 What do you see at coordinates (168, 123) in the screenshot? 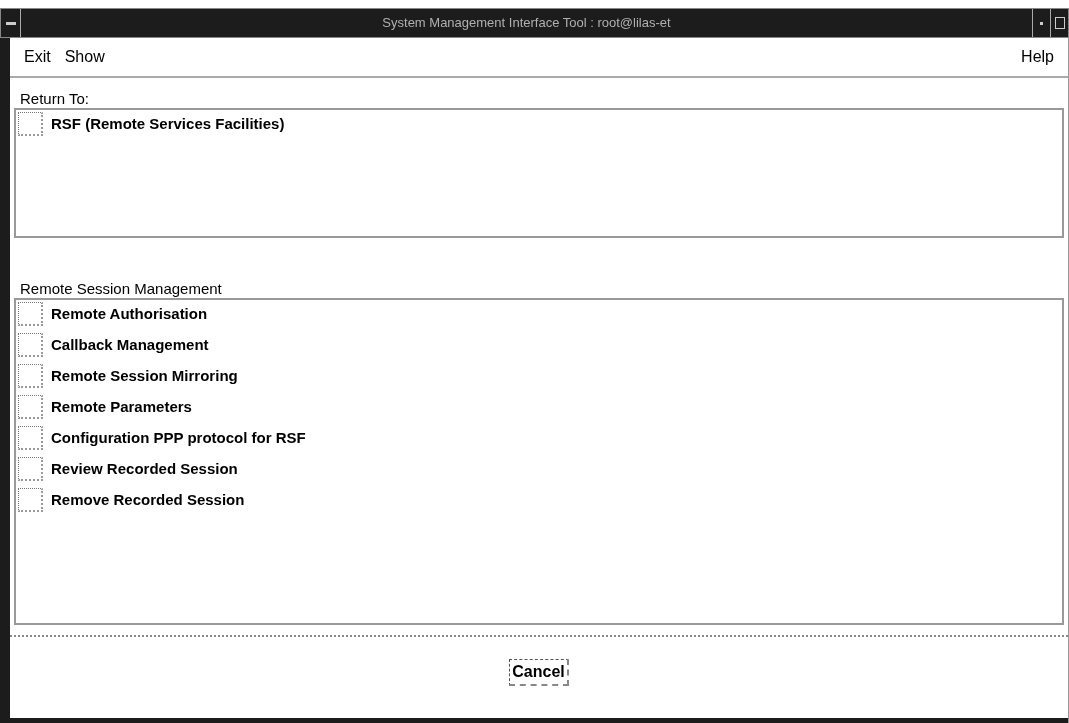
I see `item-label: RSF (Remote Services Facilities)` at bounding box center [168, 123].